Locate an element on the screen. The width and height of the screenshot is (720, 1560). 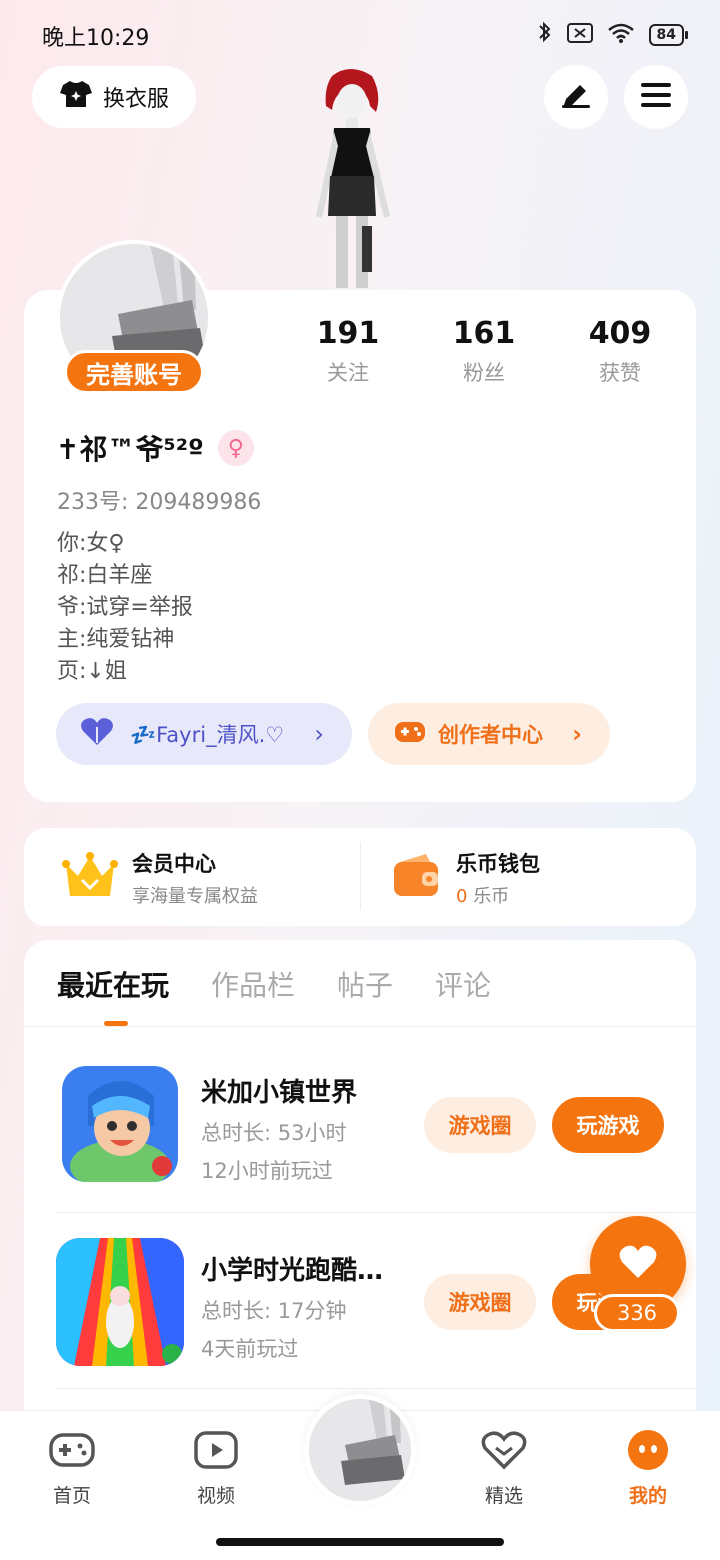
game-duration: 总时长: 53小时 is located at coordinates (274, 1133).